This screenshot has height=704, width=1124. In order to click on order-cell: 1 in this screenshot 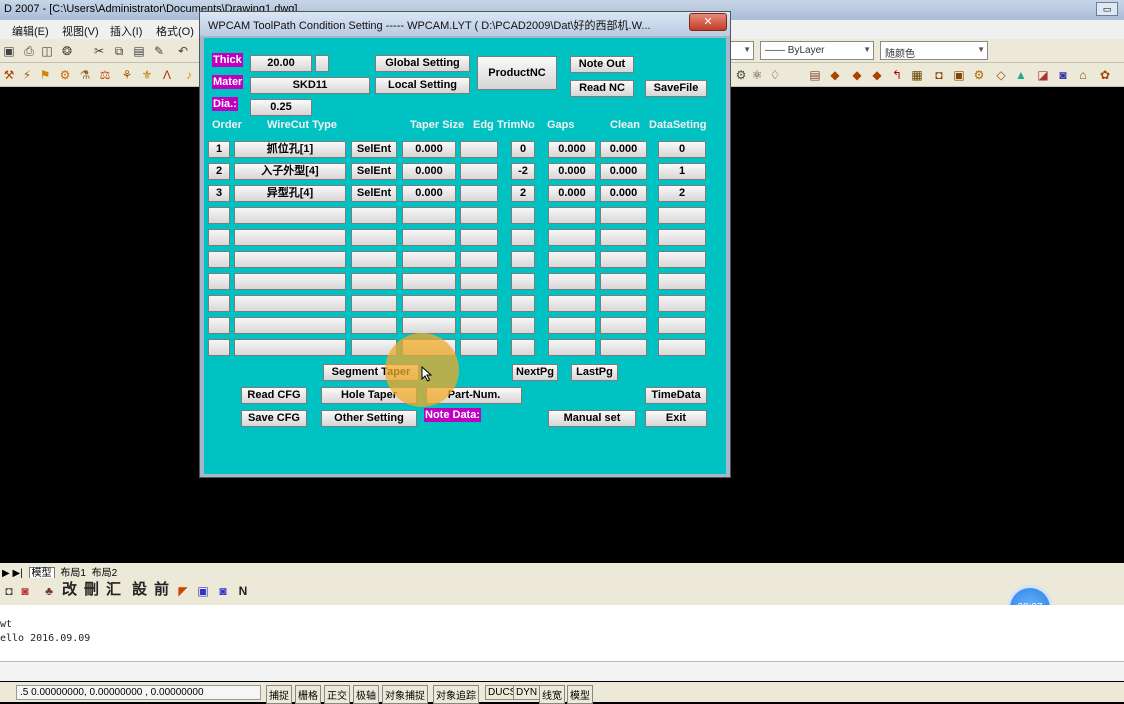, I will do `click(219, 149)`.